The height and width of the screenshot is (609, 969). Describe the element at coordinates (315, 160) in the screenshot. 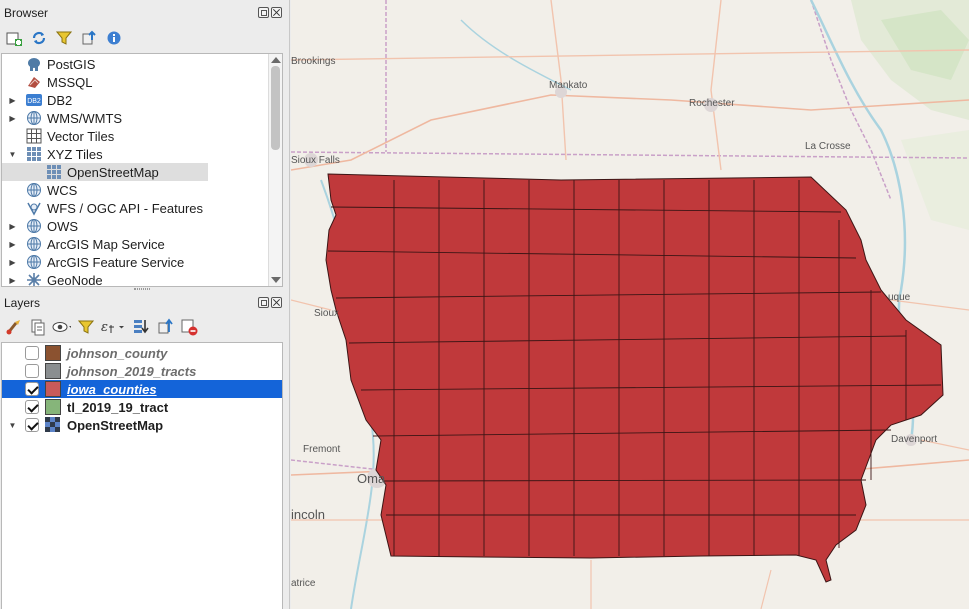

I see `city-label: Sioux Falls` at that location.